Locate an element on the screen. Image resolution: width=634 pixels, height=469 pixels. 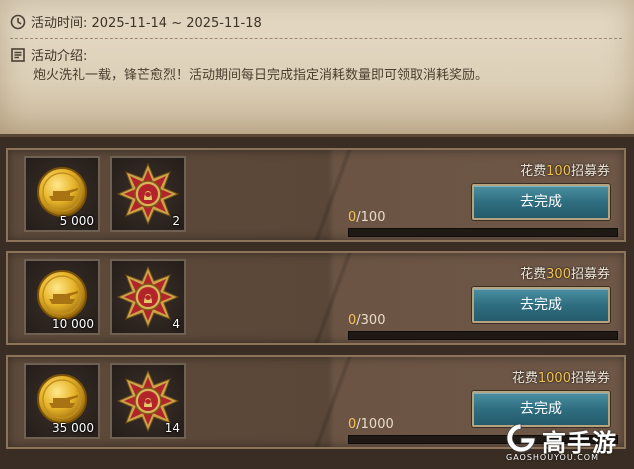
cost-amount: 1000 is located at coordinates (554, 378).